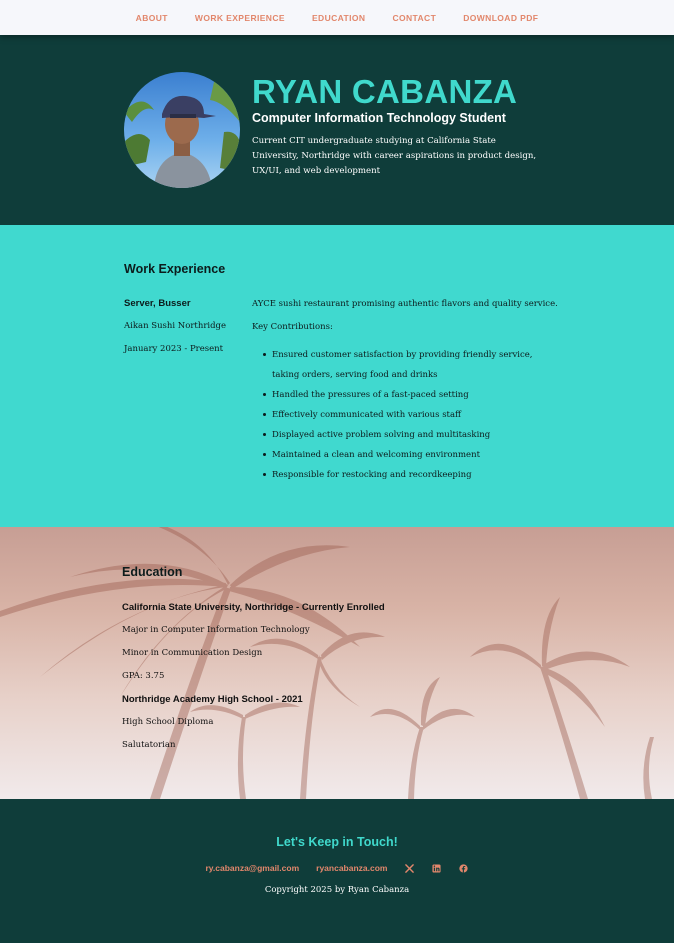 This screenshot has height=943, width=674. I want to click on school-detail: High School Diploma, so click(168, 722).